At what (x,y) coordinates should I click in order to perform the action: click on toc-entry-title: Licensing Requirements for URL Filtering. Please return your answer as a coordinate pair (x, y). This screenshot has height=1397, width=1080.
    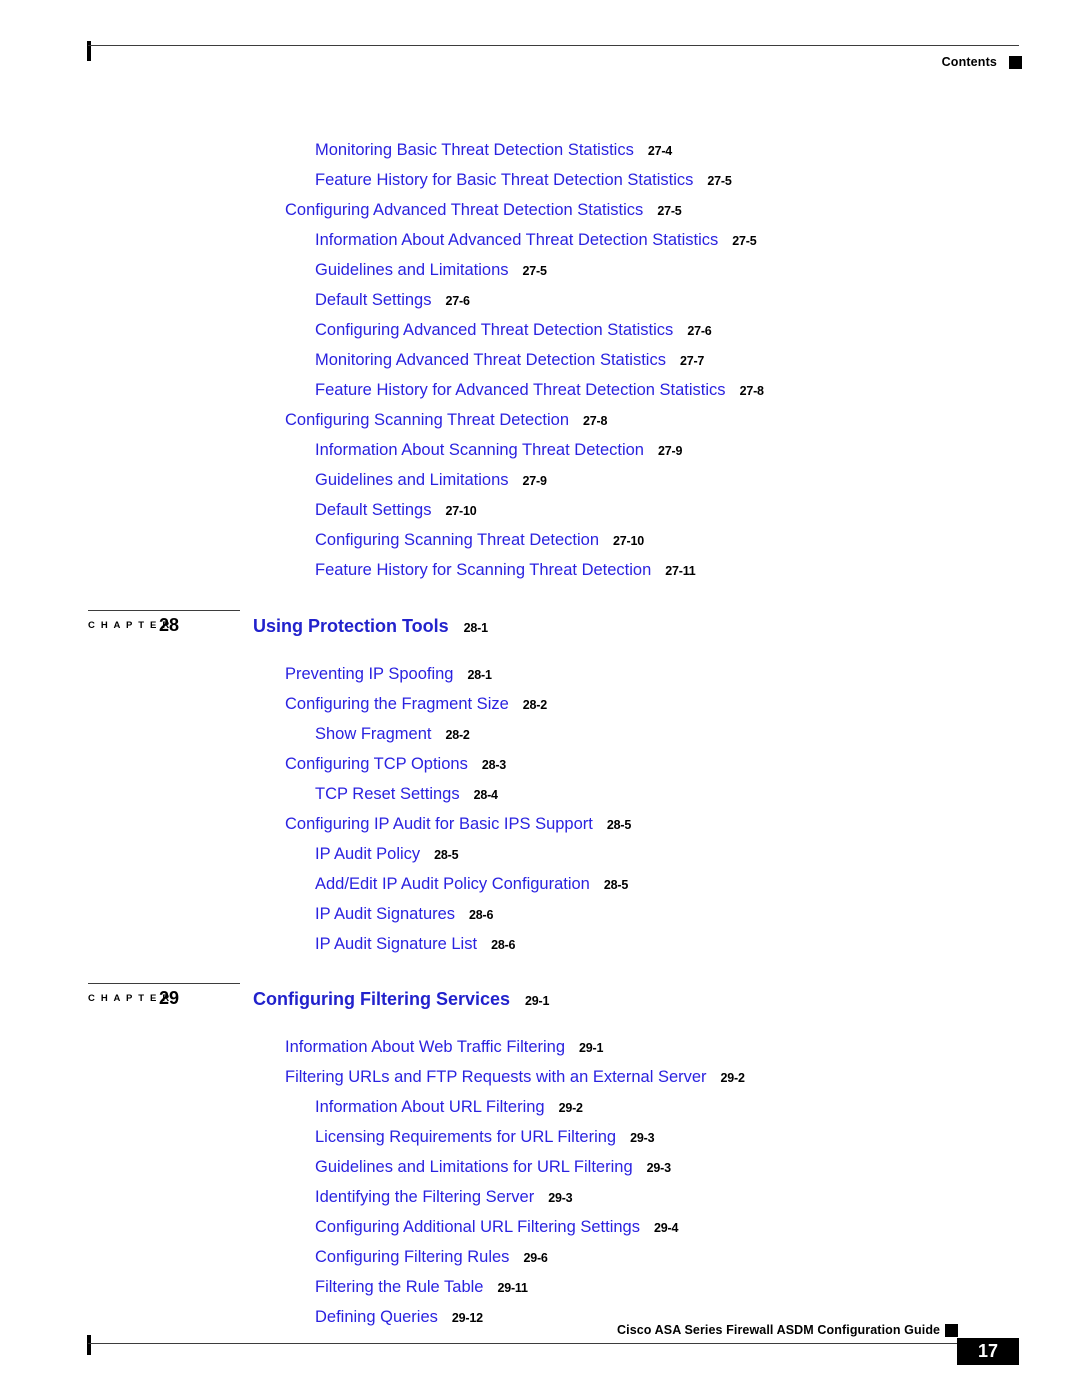
    Looking at the image, I should click on (465, 1137).